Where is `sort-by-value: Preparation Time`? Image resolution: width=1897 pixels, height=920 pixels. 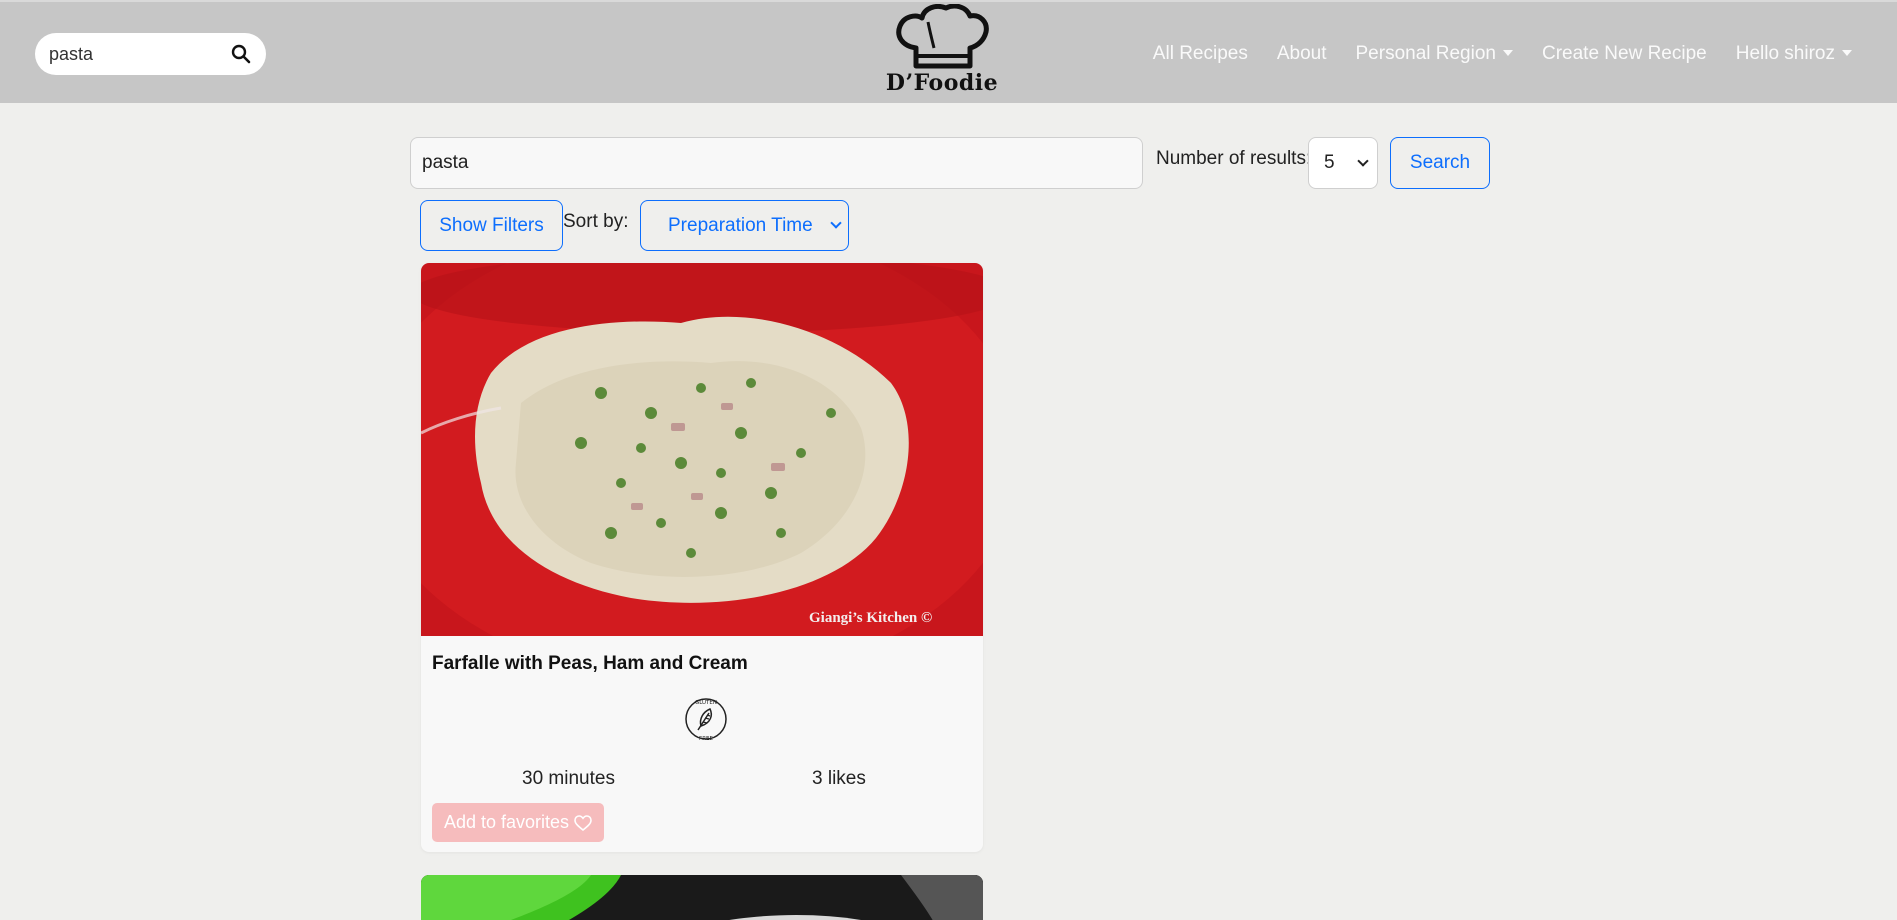 sort-by-value: Preparation Time is located at coordinates (740, 225).